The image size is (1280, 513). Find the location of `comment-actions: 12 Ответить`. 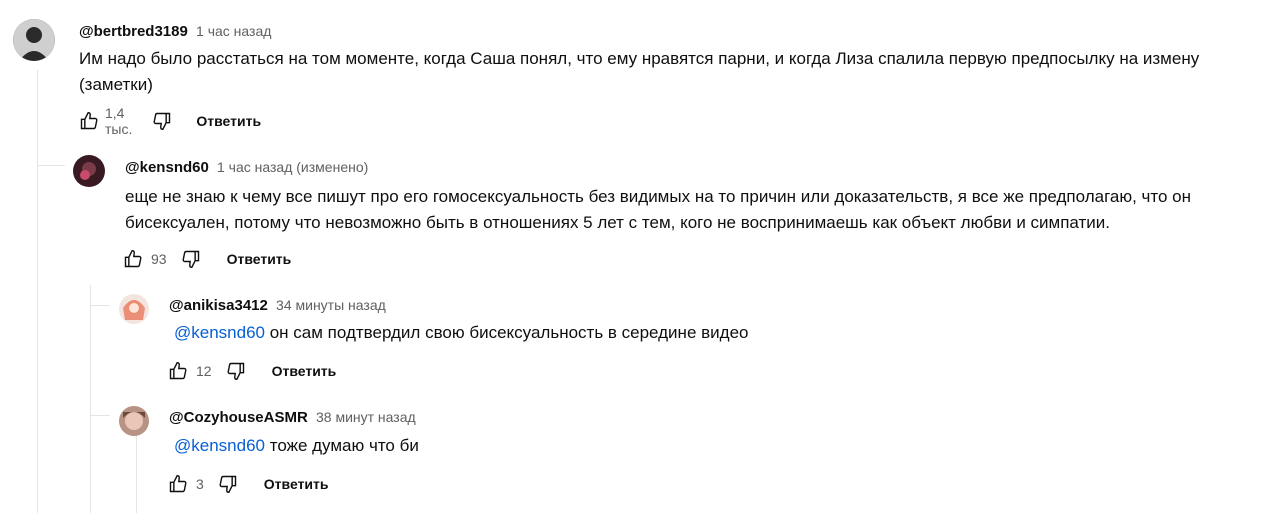

comment-actions: 12 Ответить is located at coordinates (251, 371).